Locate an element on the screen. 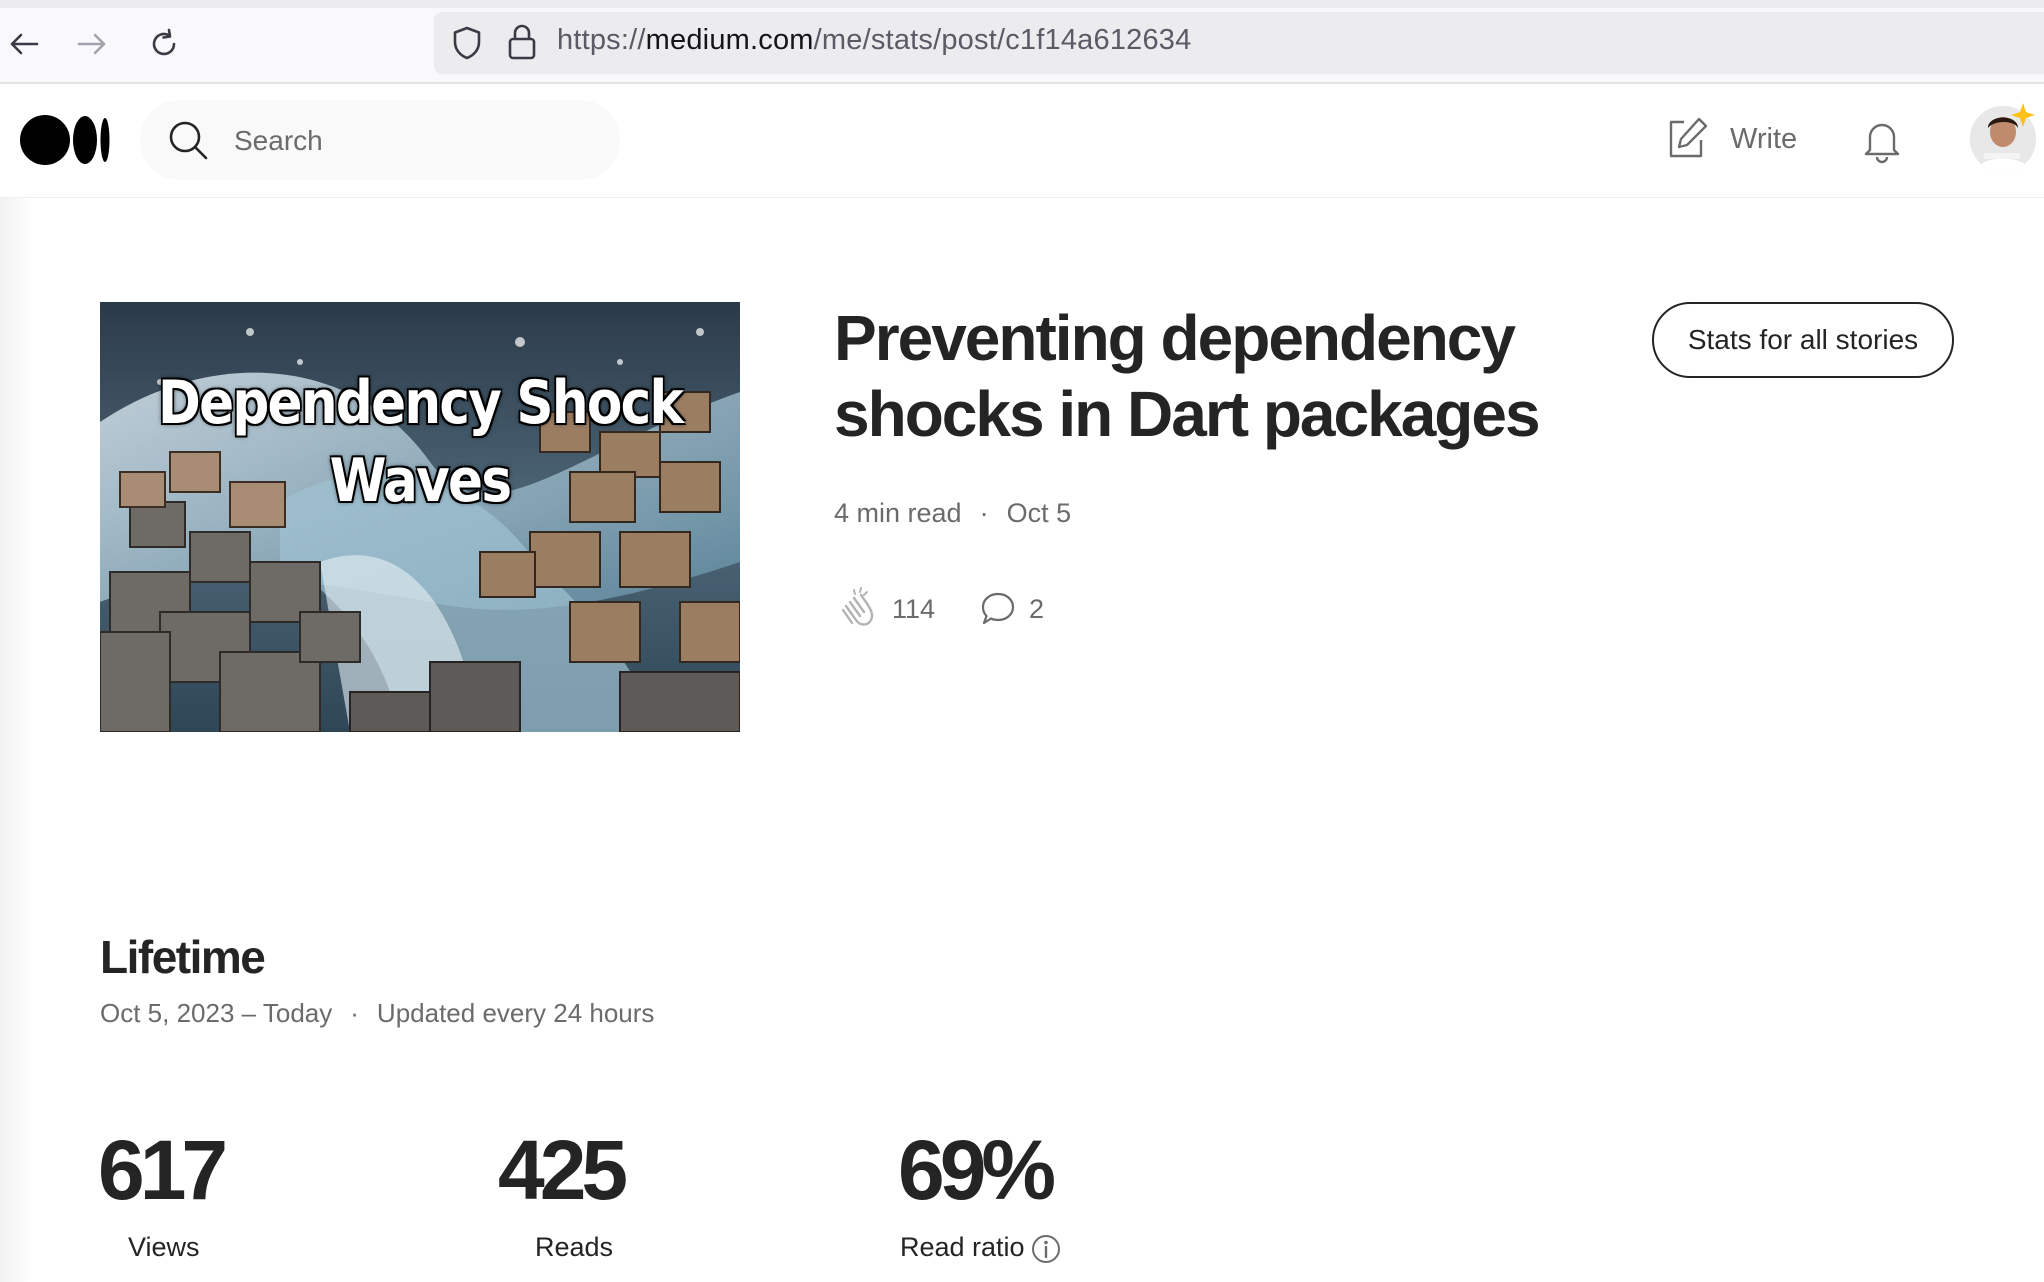 This screenshot has height=1282, width=2044. cover-caption-line2: Waves is located at coordinates (420, 481).